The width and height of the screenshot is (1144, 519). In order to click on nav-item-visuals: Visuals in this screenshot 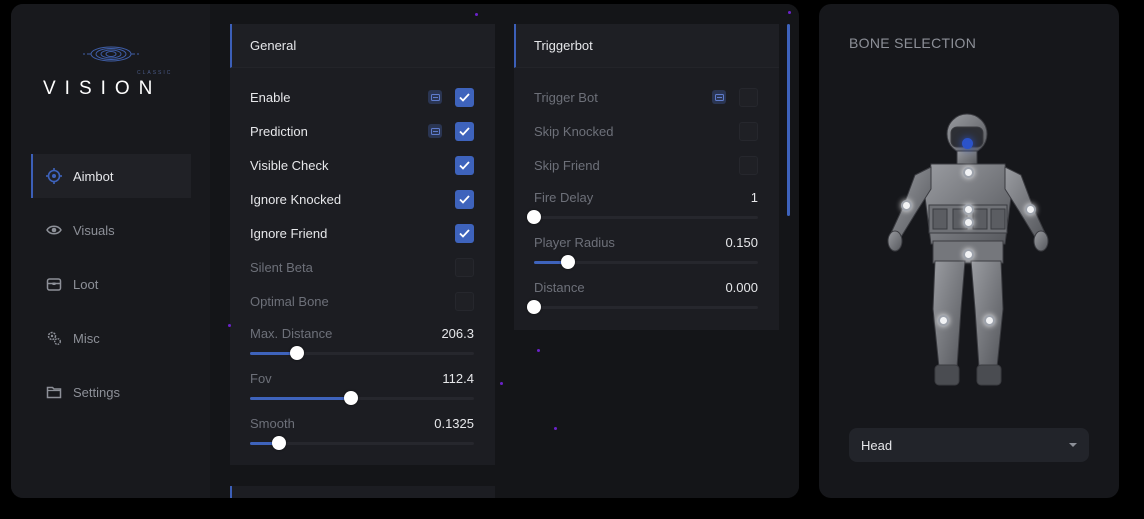, I will do `click(111, 230)`.